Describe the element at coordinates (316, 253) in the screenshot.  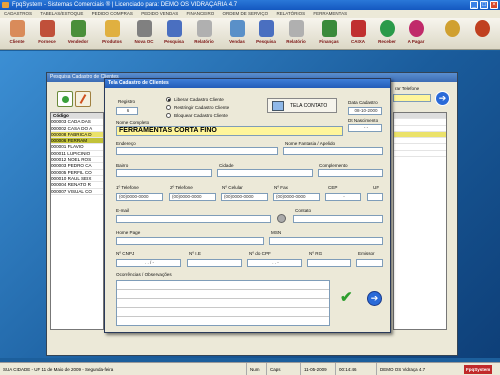
I see `rg-label: Nº RG` at that location.